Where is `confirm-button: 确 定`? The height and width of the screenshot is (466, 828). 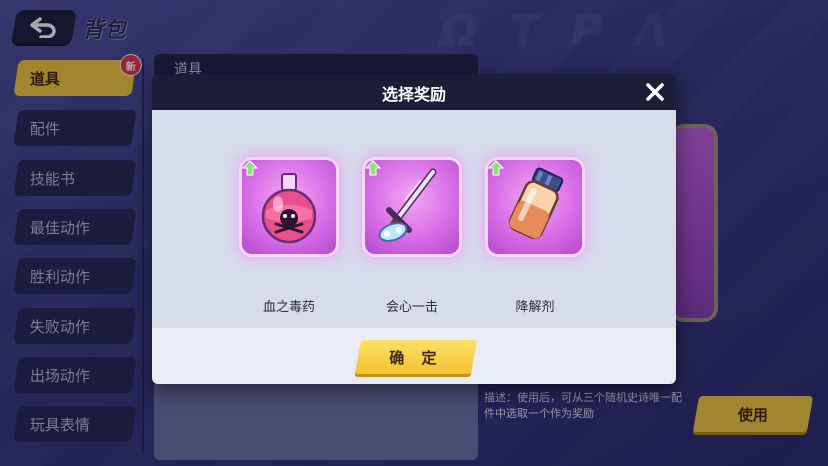 confirm-button: 确 定 is located at coordinates (416, 357).